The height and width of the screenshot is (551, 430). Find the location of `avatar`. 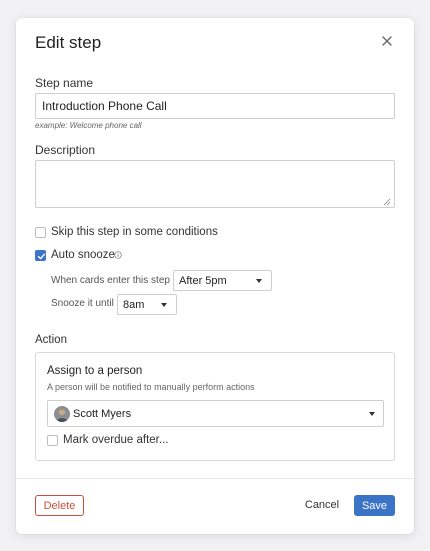

avatar is located at coordinates (62, 414).